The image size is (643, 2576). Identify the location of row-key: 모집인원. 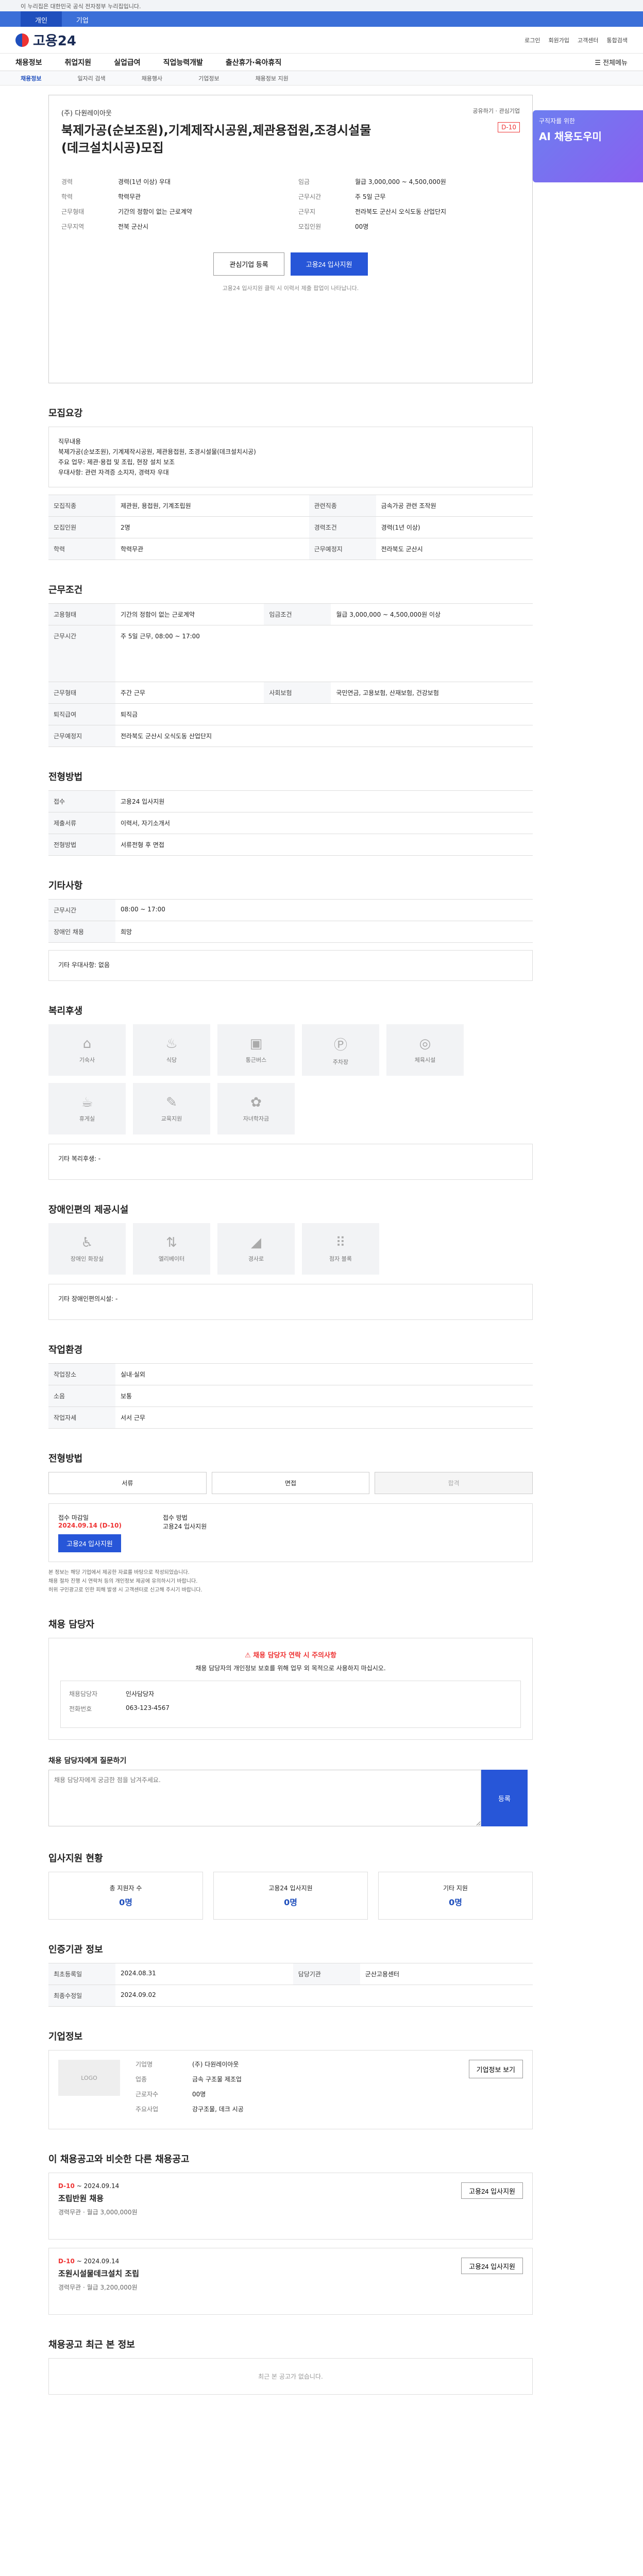
(81, 527).